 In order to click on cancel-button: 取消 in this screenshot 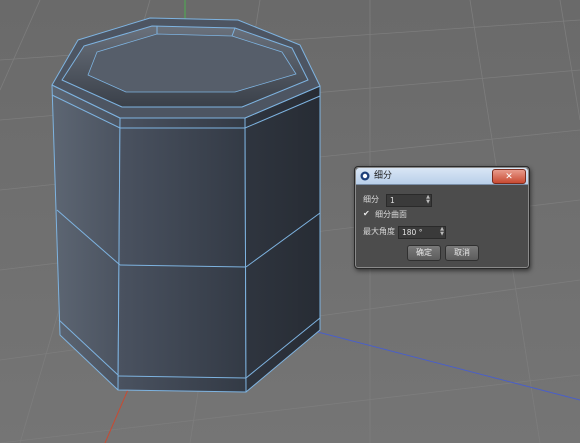, I will do `click(462, 253)`.